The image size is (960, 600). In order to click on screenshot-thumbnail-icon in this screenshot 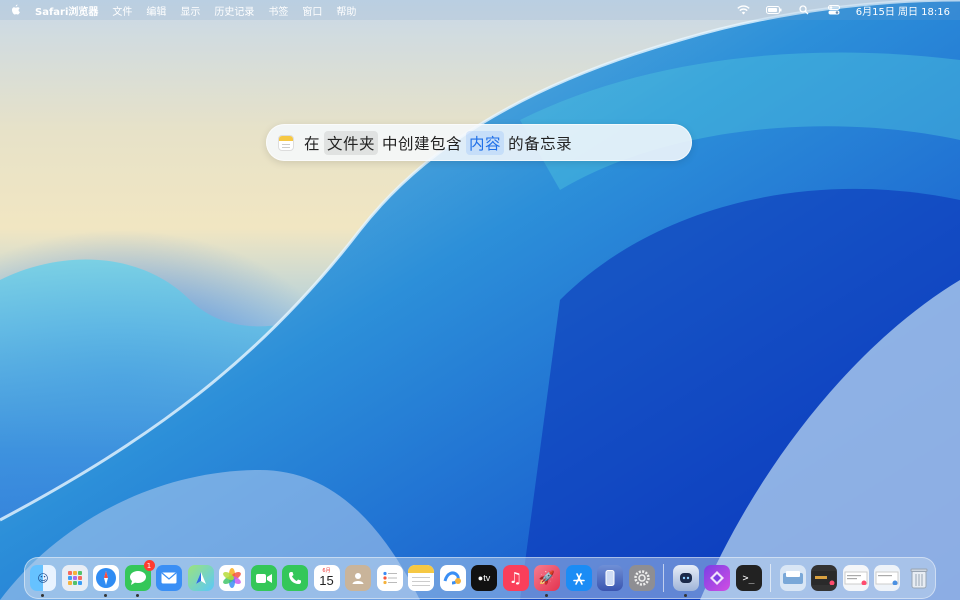, I will do `click(824, 578)`.